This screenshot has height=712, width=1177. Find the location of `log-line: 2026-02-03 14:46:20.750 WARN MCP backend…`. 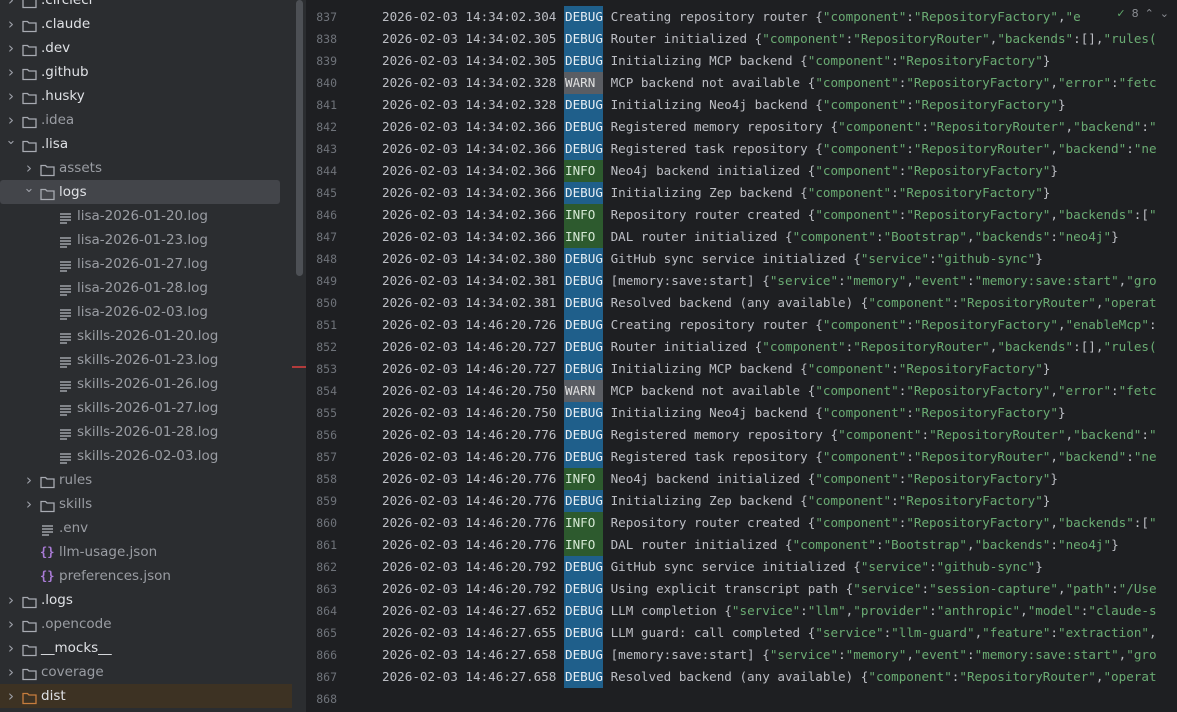

log-line: 2026-02-03 14:46:20.750 WARN MCP backend… is located at coordinates (769, 391).